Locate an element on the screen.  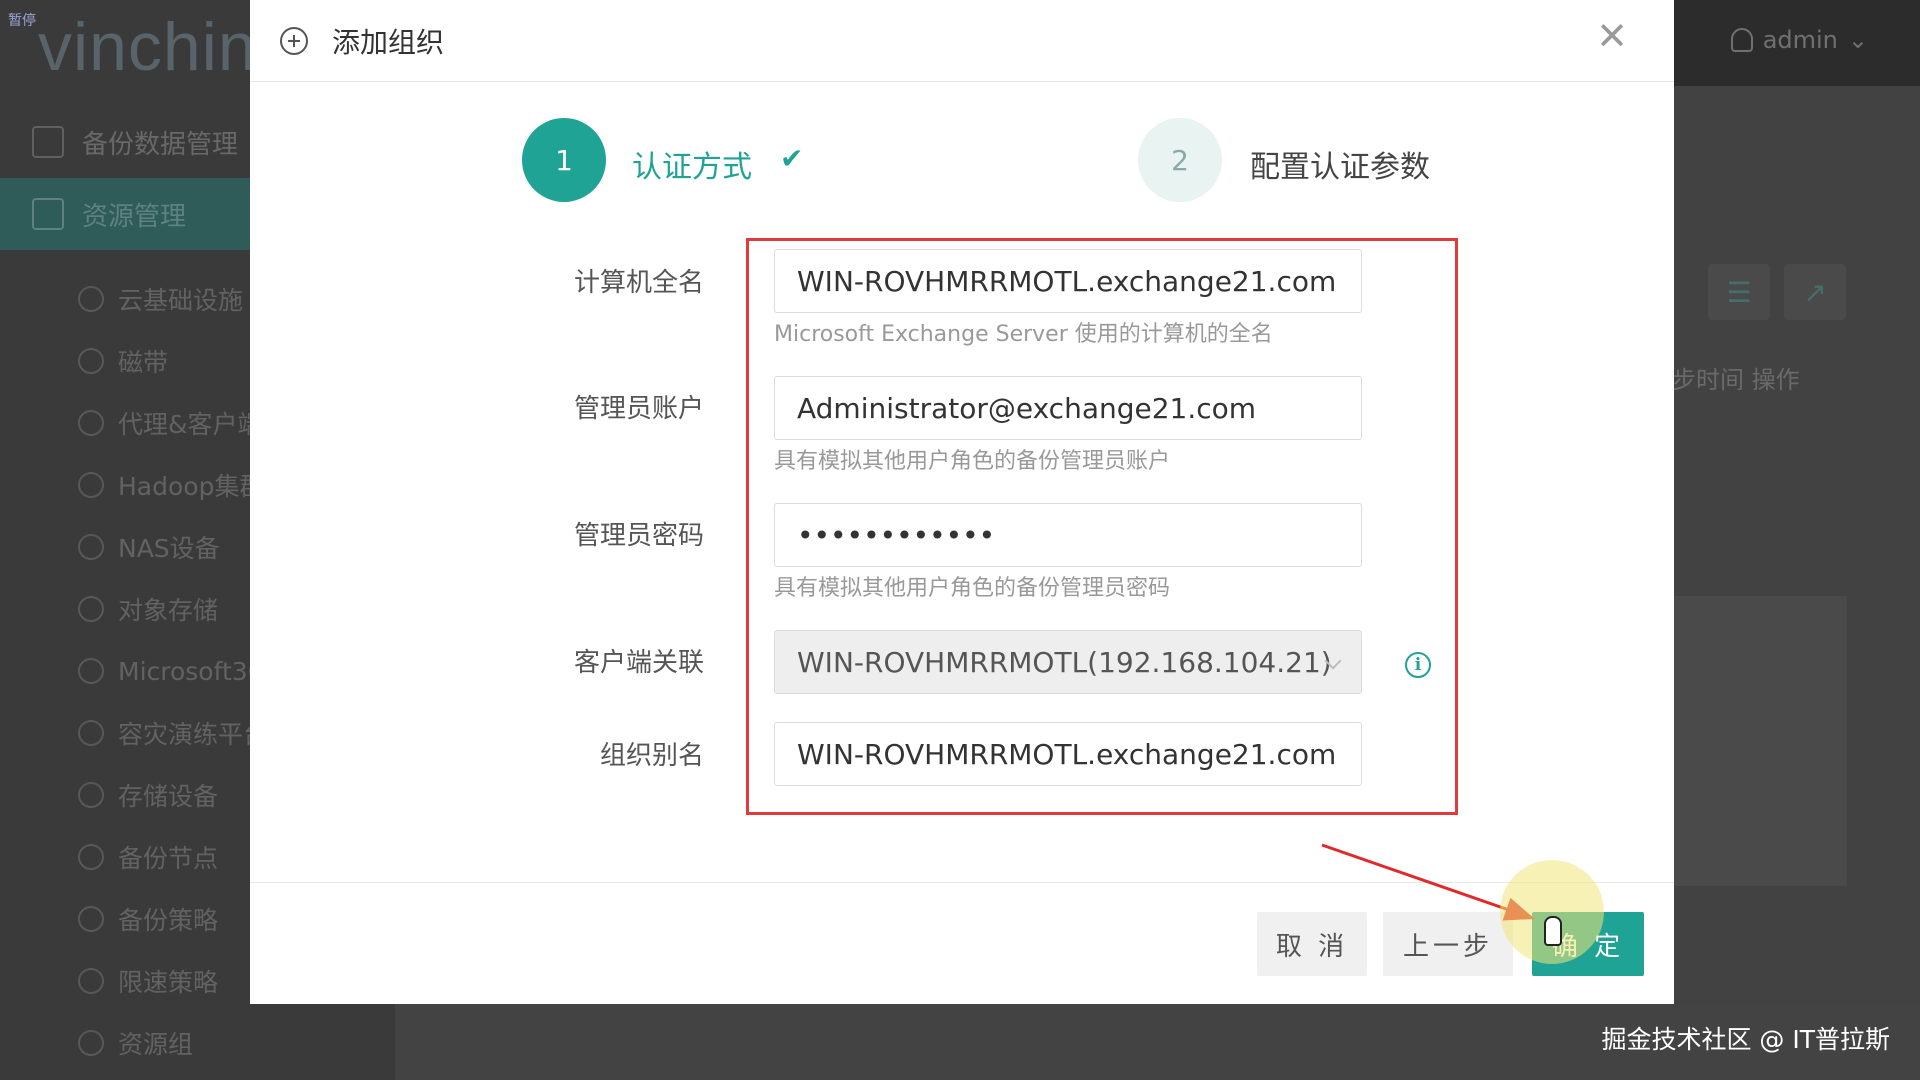
table-column-header: 步时间 操作 is located at coordinates (1736, 380).